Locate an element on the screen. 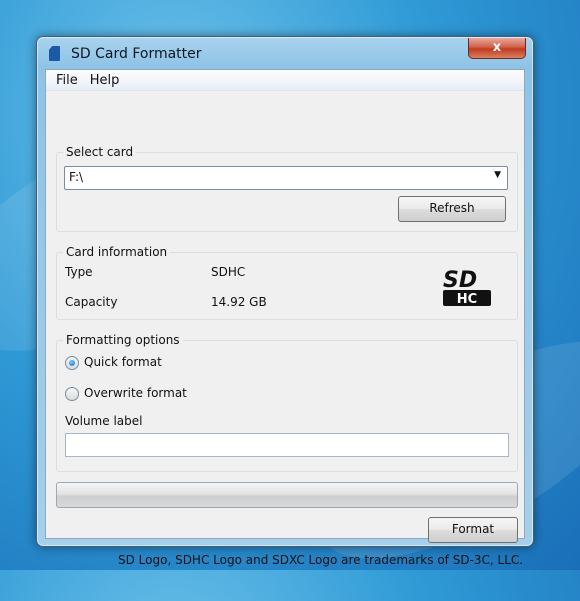  formatting-options-legend: Formatting options is located at coordinates (123, 340).